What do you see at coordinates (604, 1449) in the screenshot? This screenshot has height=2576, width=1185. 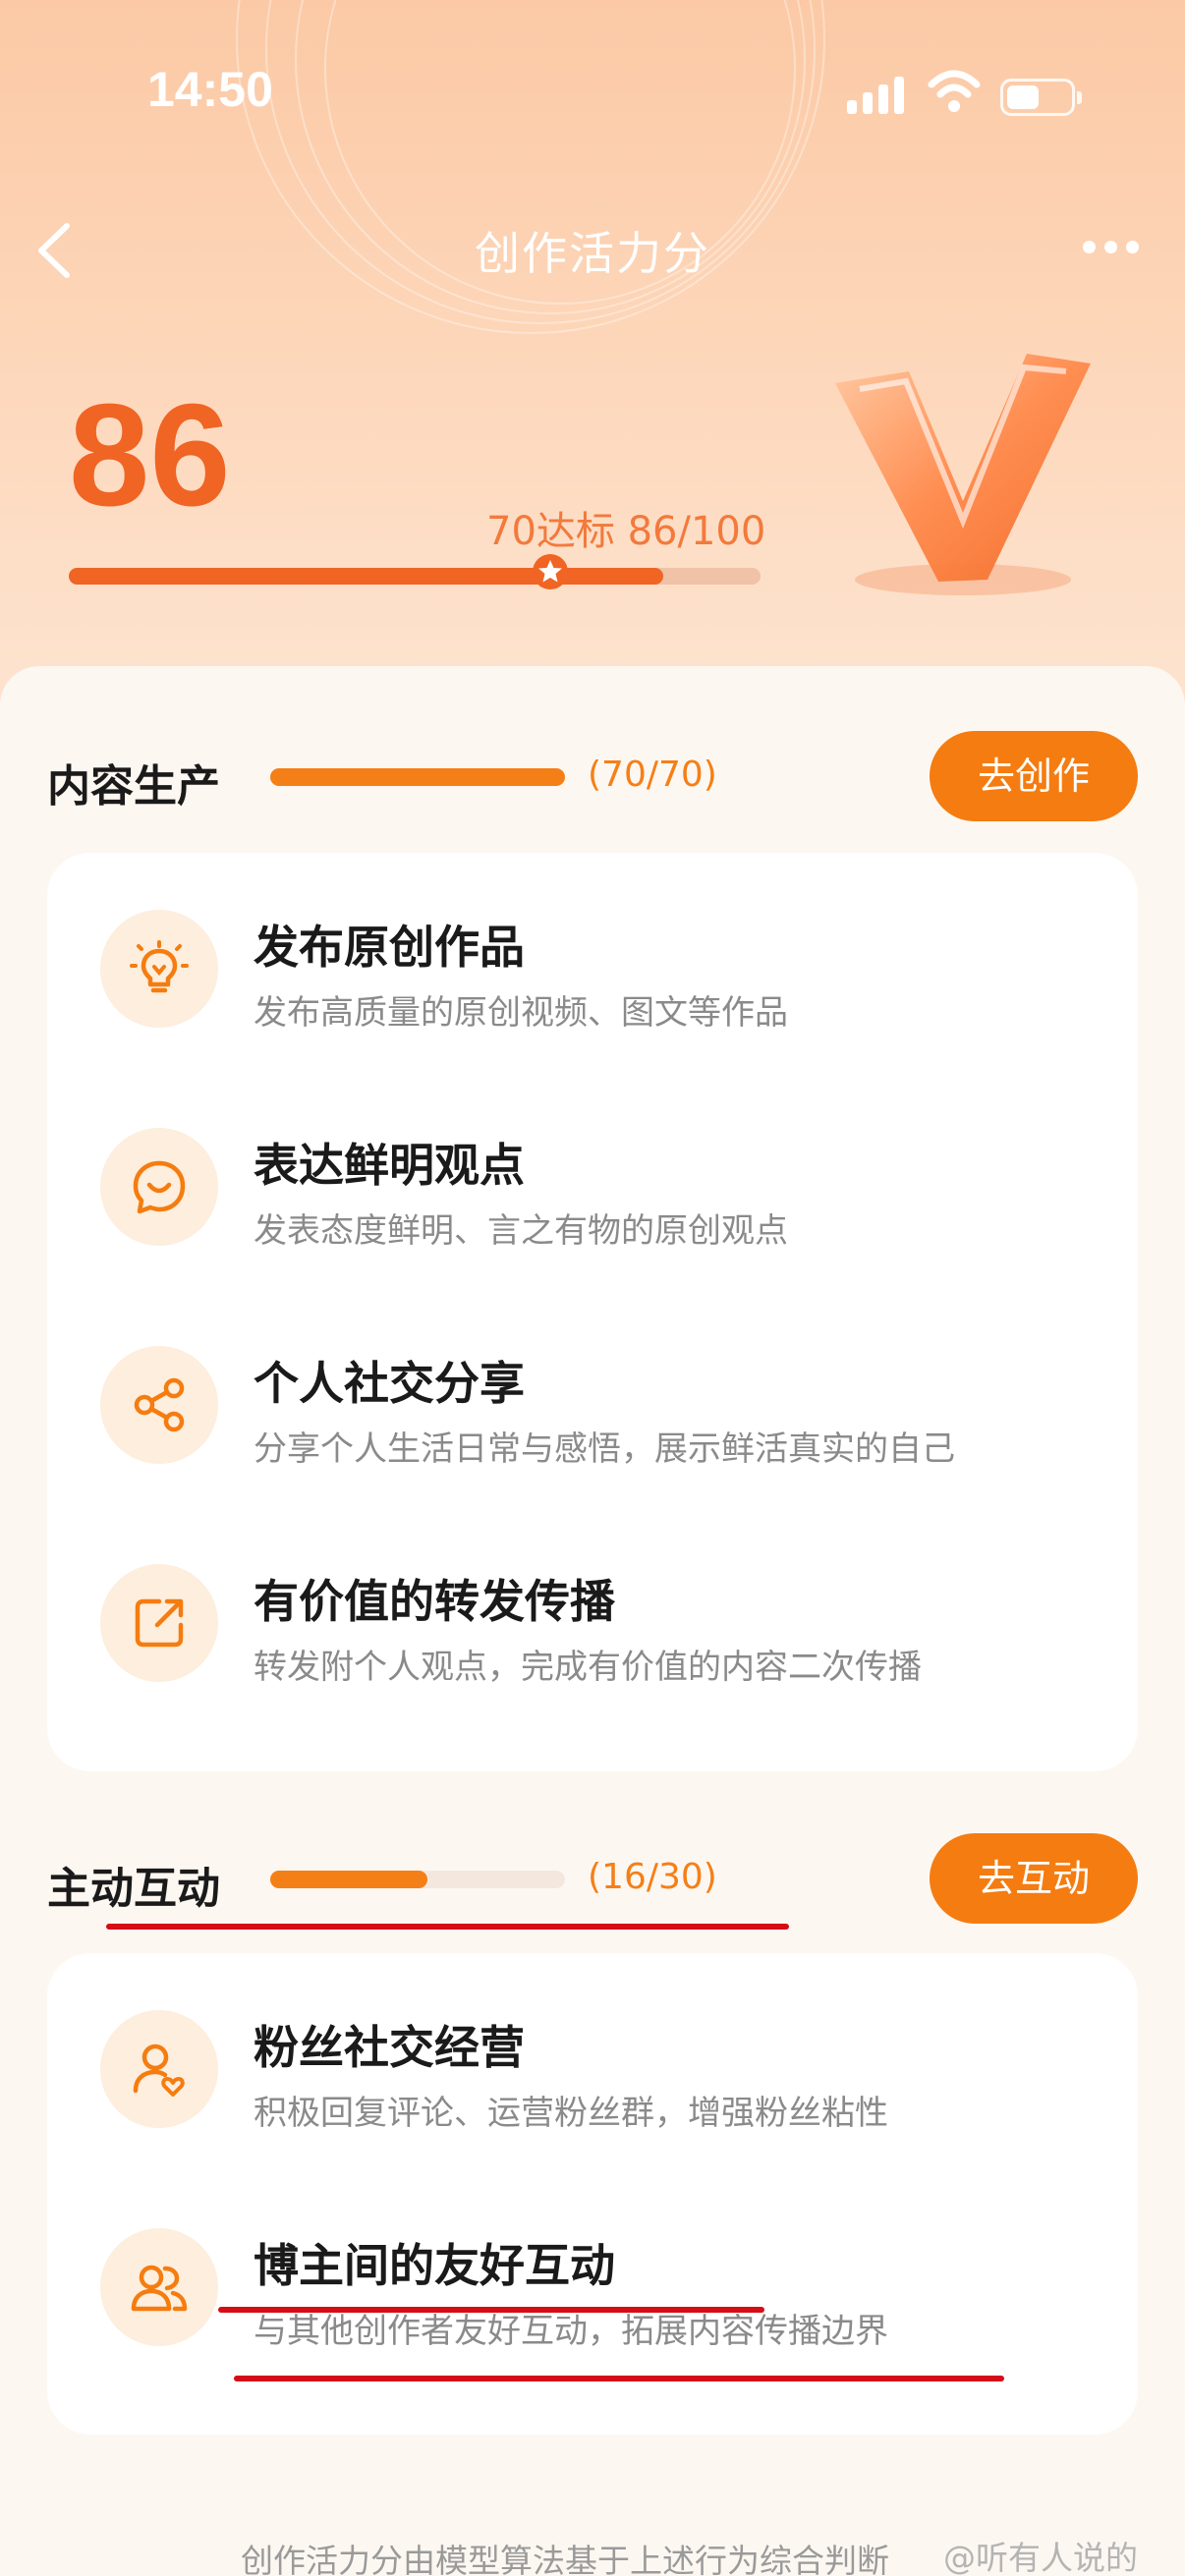 I see `item-desc: 分享个人生活日常与感悟，展示鲜活真实的自己` at bounding box center [604, 1449].